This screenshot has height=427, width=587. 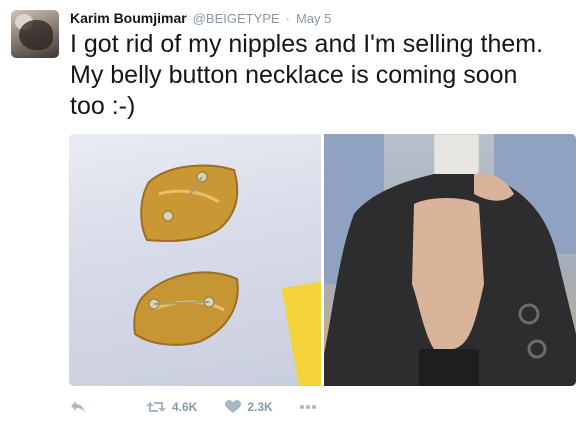 What do you see at coordinates (156, 407) in the screenshot?
I see `retweet-icon` at bounding box center [156, 407].